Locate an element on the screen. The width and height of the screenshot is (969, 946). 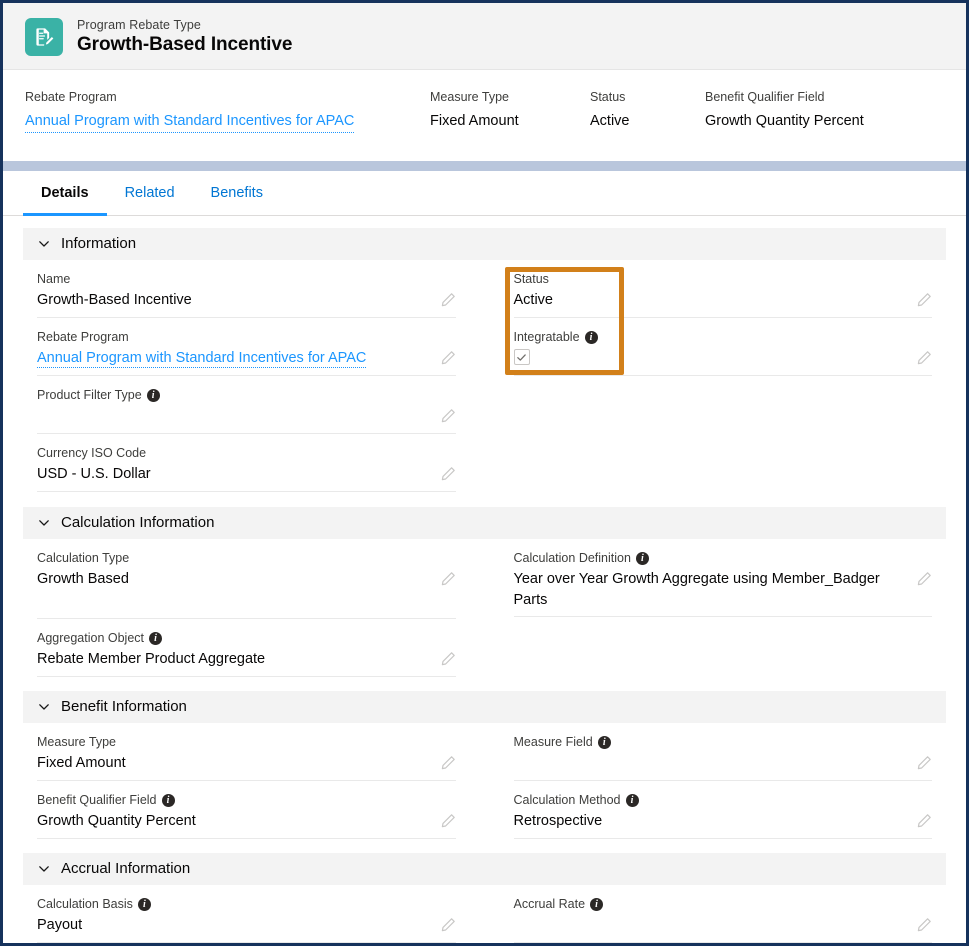
section-title: Accrual Information is located at coordinates (126, 868).